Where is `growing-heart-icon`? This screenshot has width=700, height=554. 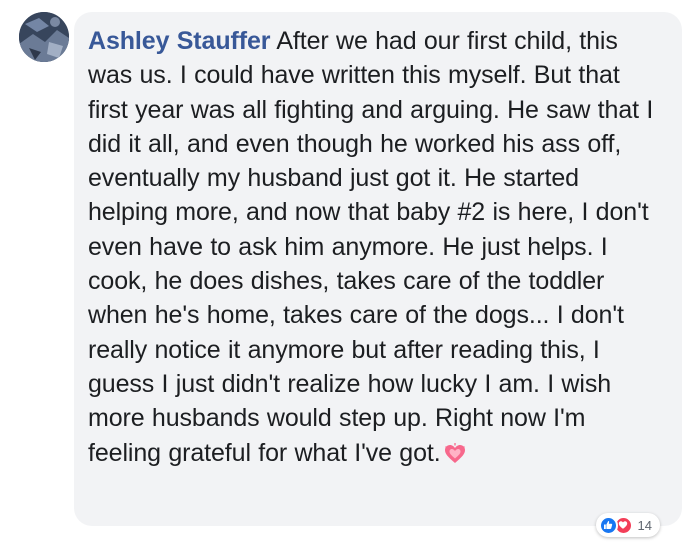
growing-heart-icon is located at coordinates (455, 457).